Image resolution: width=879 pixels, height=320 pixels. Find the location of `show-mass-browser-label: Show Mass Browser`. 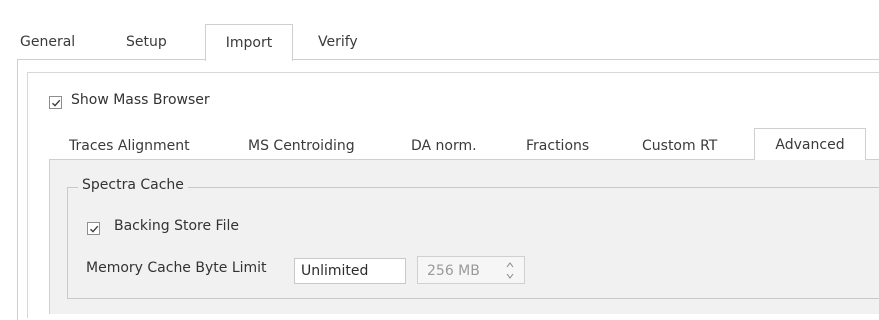

show-mass-browser-label: Show Mass Browser is located at coordinates (140, 100).